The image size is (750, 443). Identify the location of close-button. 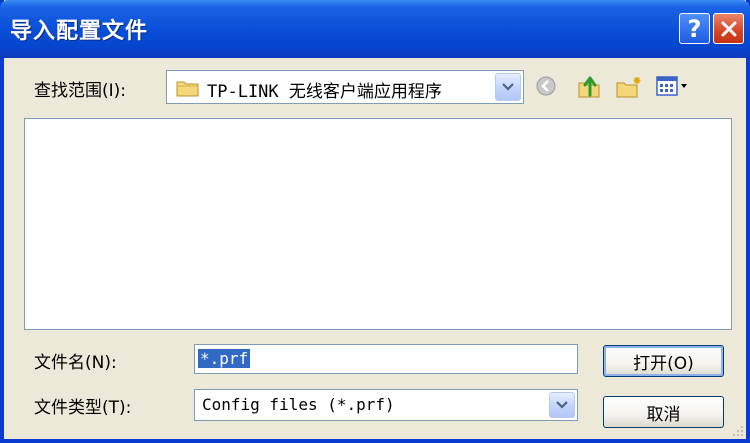
(728, 28).